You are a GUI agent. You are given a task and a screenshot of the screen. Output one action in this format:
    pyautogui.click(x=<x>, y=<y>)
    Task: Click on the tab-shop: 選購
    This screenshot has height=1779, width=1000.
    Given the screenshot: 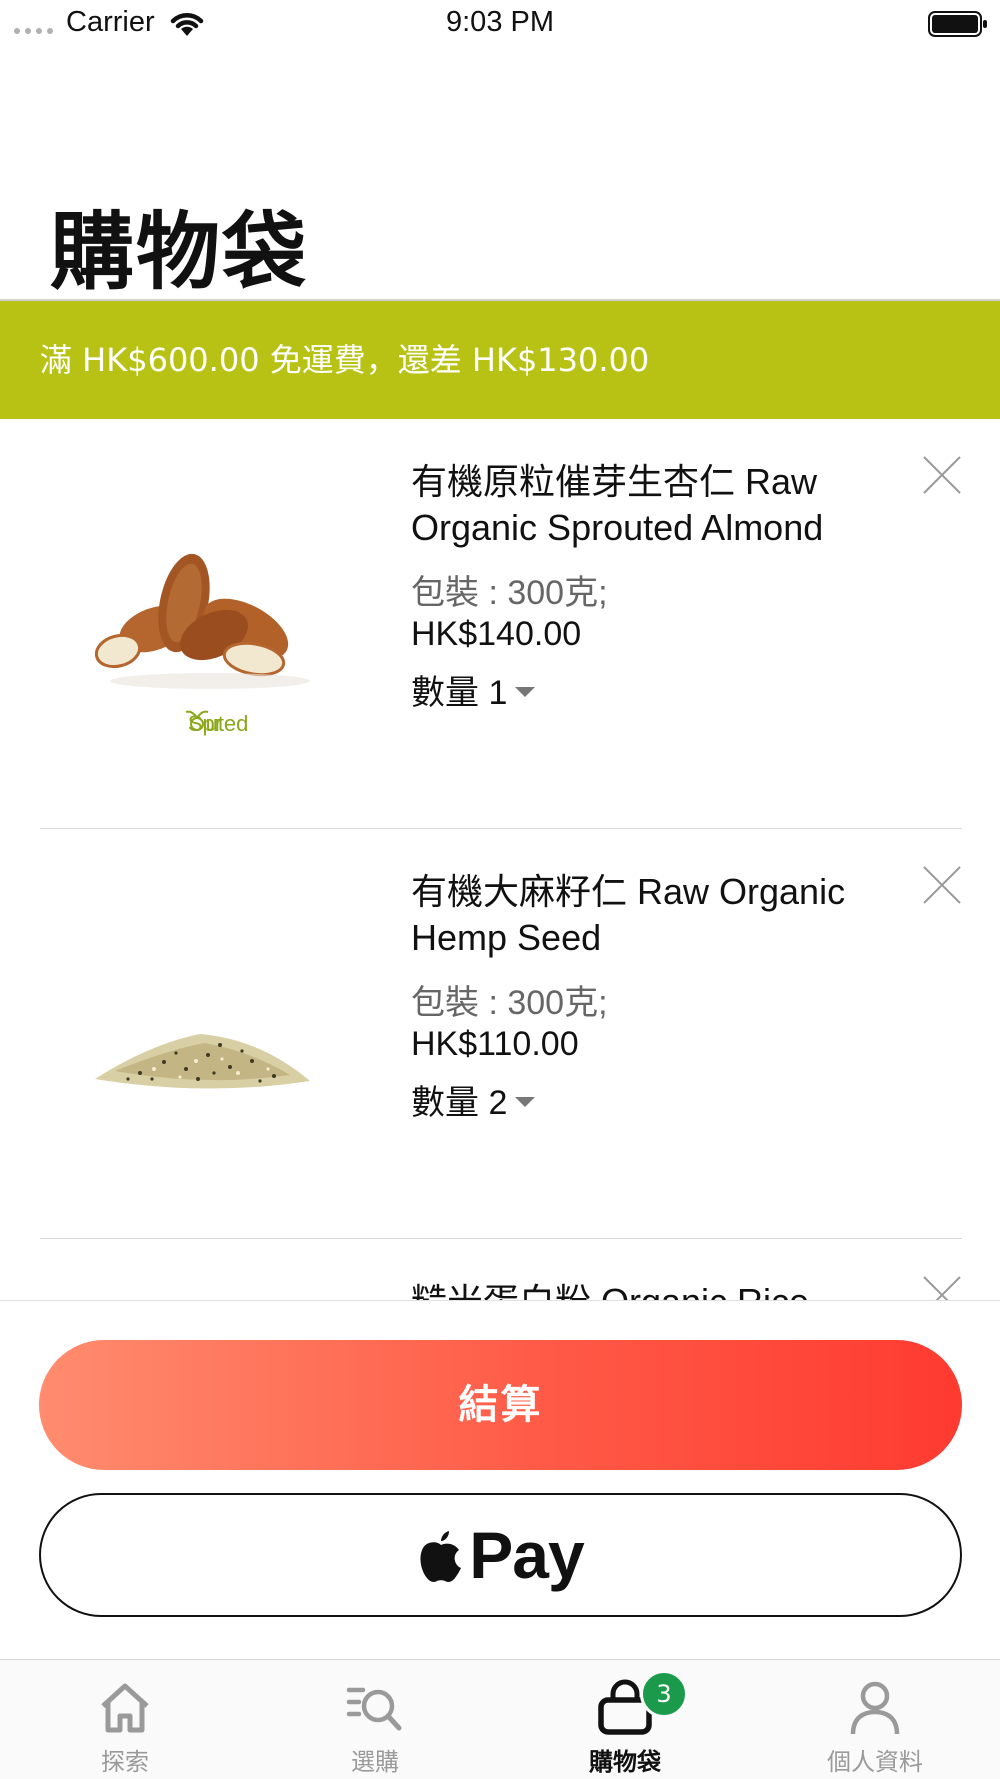 What is the action you would take?
    pyautogui.click(x=375, y=1719)
    